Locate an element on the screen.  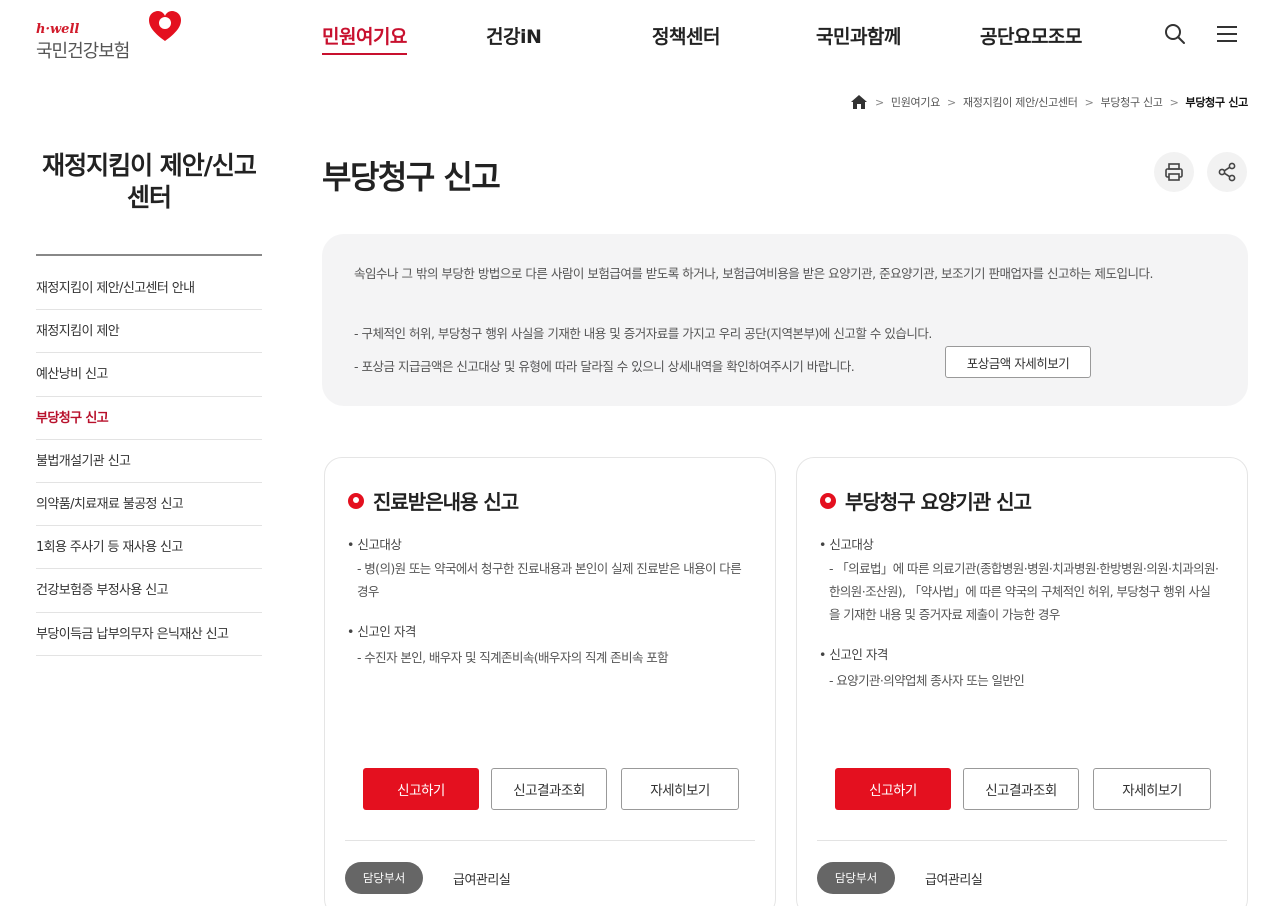
print-button is located at coordinates (1174, 172).